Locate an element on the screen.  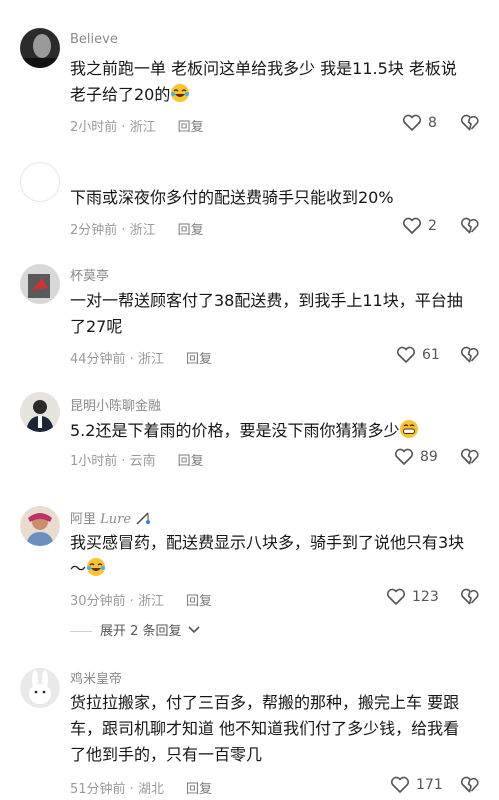
like-button: 8 is located at coordinates (419, 123).